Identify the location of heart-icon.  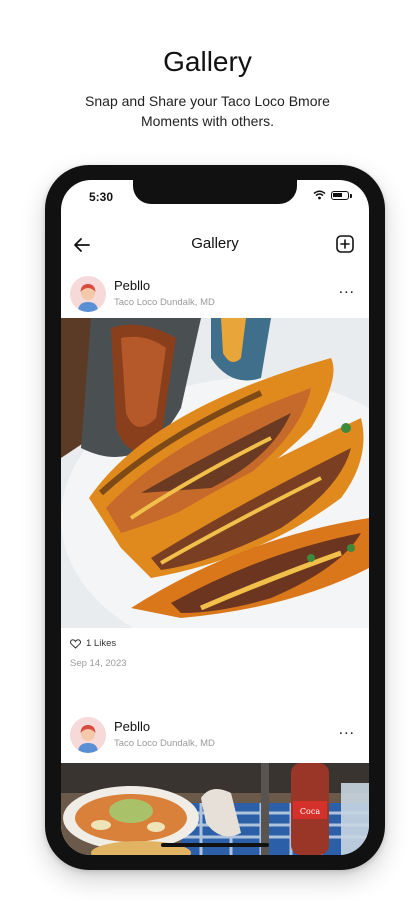
(75, 643).